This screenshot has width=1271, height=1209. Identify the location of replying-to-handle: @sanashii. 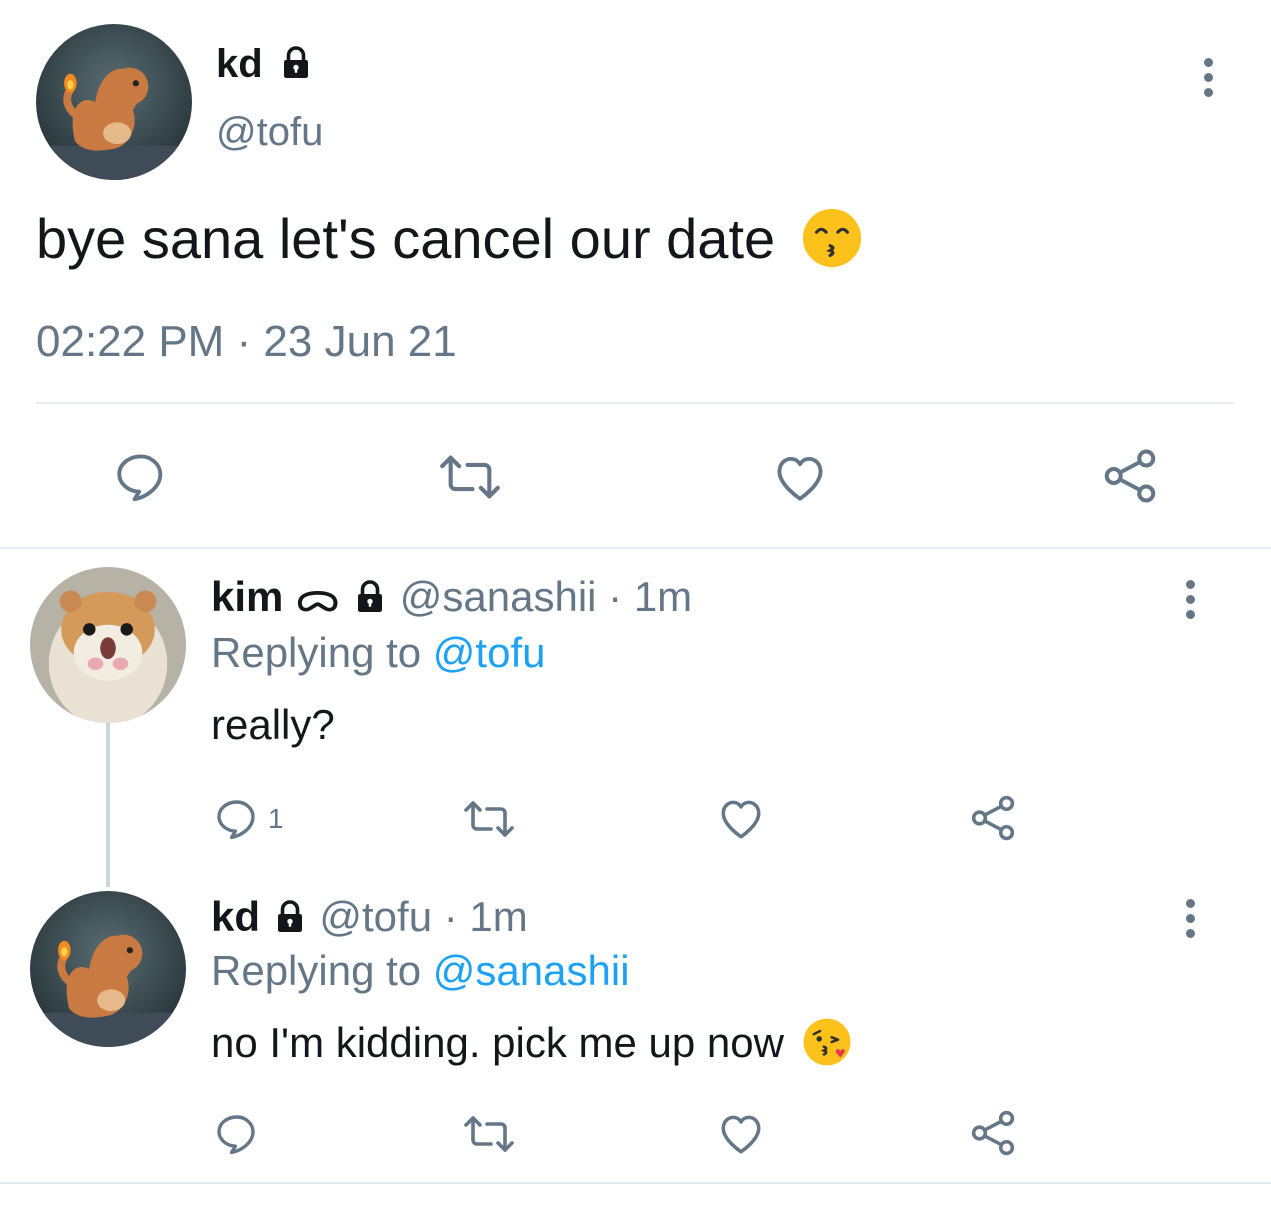
(531, 970).